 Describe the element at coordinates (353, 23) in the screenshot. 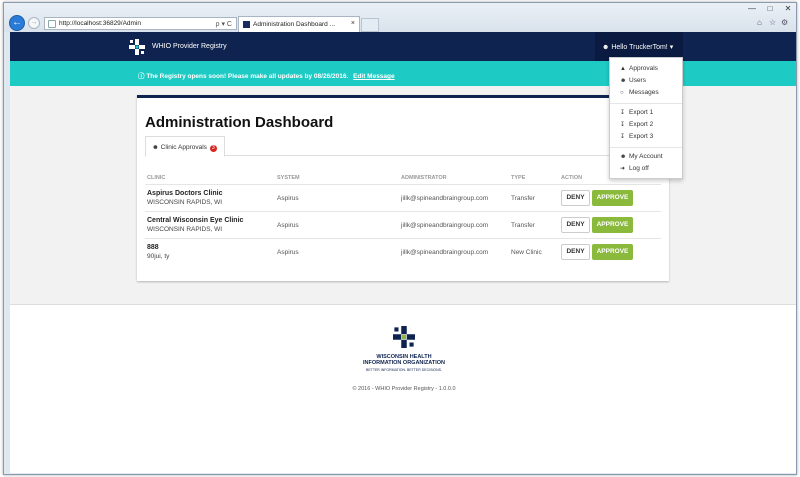

I see `tab-close-icon: ×` at that location.